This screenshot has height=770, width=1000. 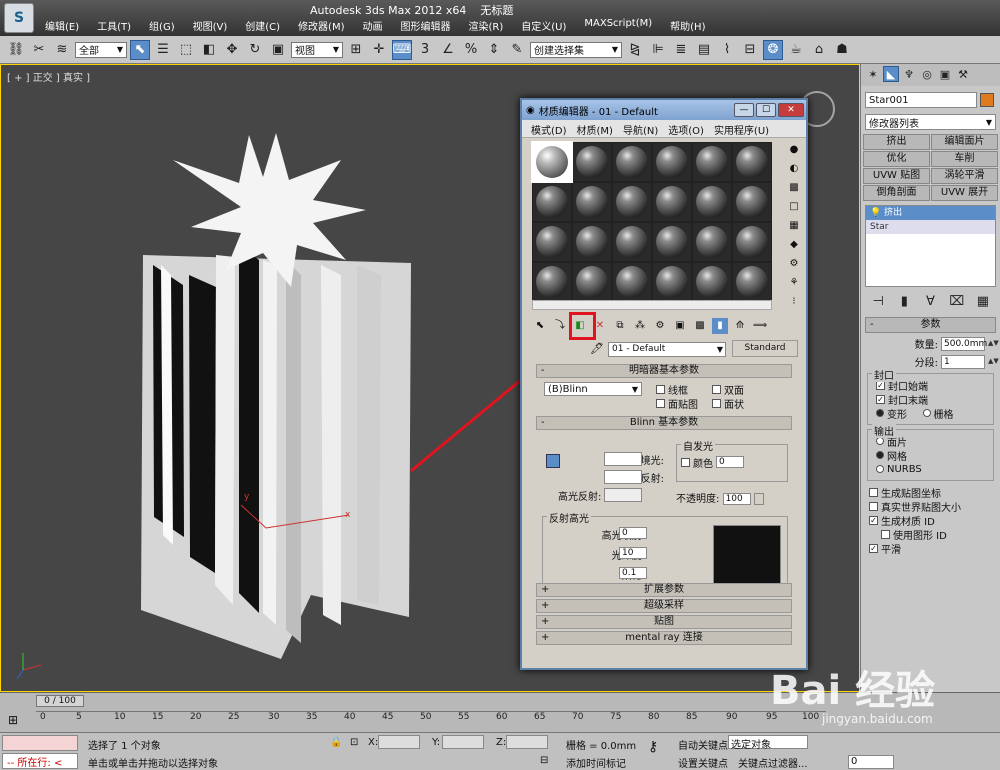 I want to click on mod-uvw-map-button: UVW 贴图, so click(x=896, y=176).